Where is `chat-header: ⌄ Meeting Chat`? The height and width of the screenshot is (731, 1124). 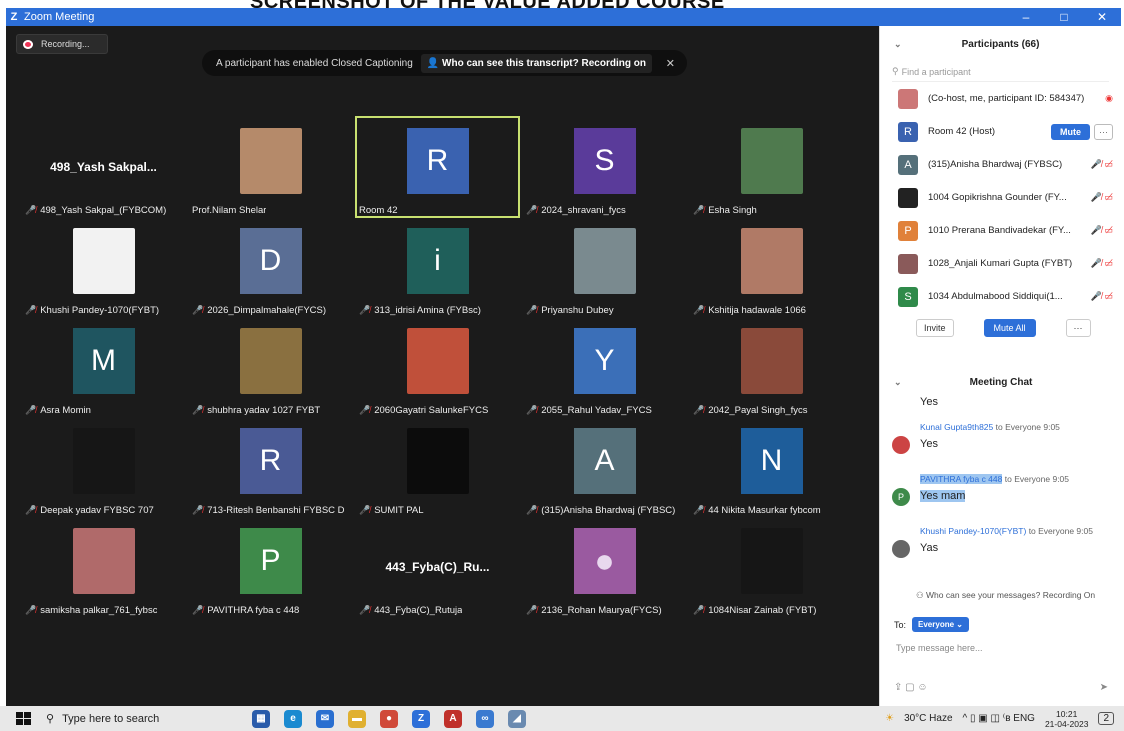 chat-header: ⌄ Meeting Chat is located at coordinates (1001, 382).